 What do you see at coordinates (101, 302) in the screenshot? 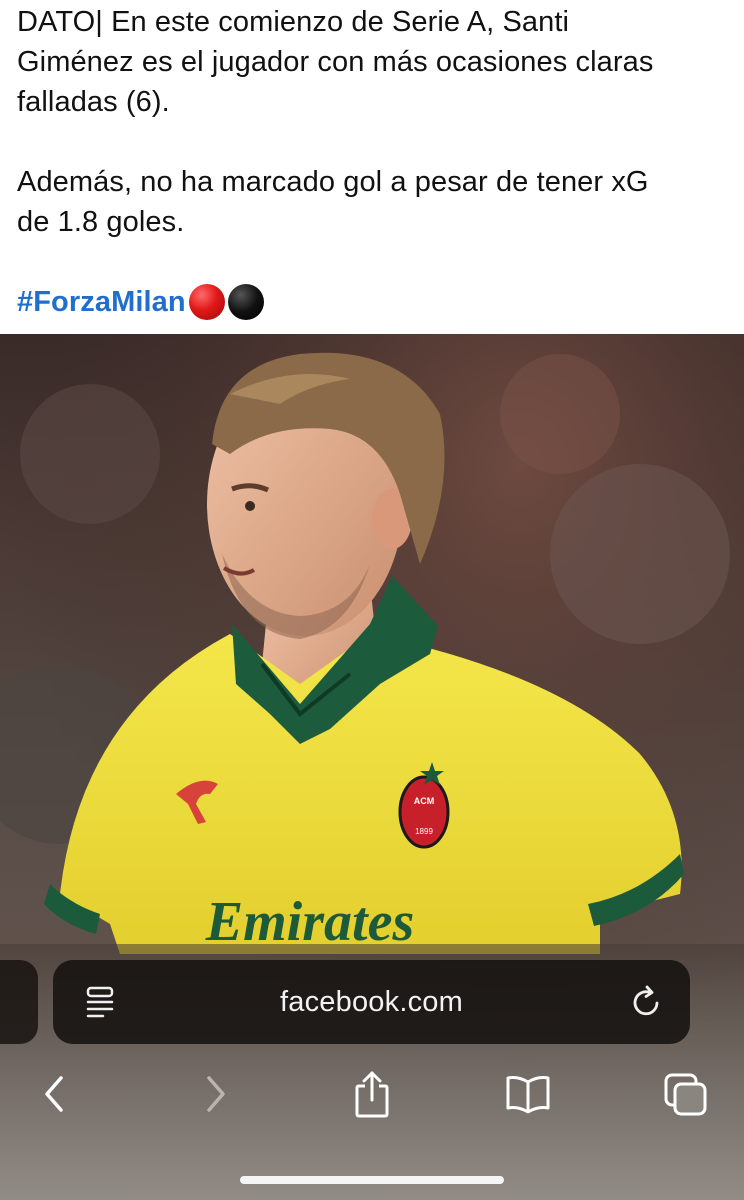
I see `hashtag-link: #ForzaMilan` at bounding box center [101, 302].